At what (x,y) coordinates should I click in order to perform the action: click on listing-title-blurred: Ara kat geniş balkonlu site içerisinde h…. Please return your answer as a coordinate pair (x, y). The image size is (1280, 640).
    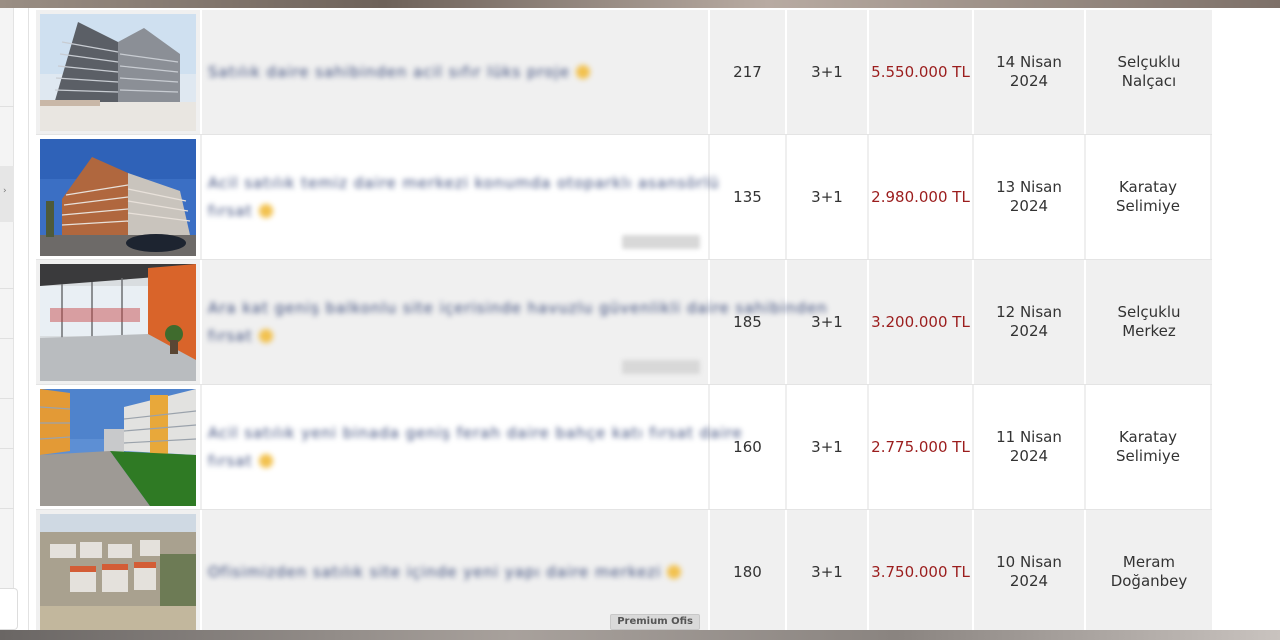
    Looking at the image, I should click on (518, 322).